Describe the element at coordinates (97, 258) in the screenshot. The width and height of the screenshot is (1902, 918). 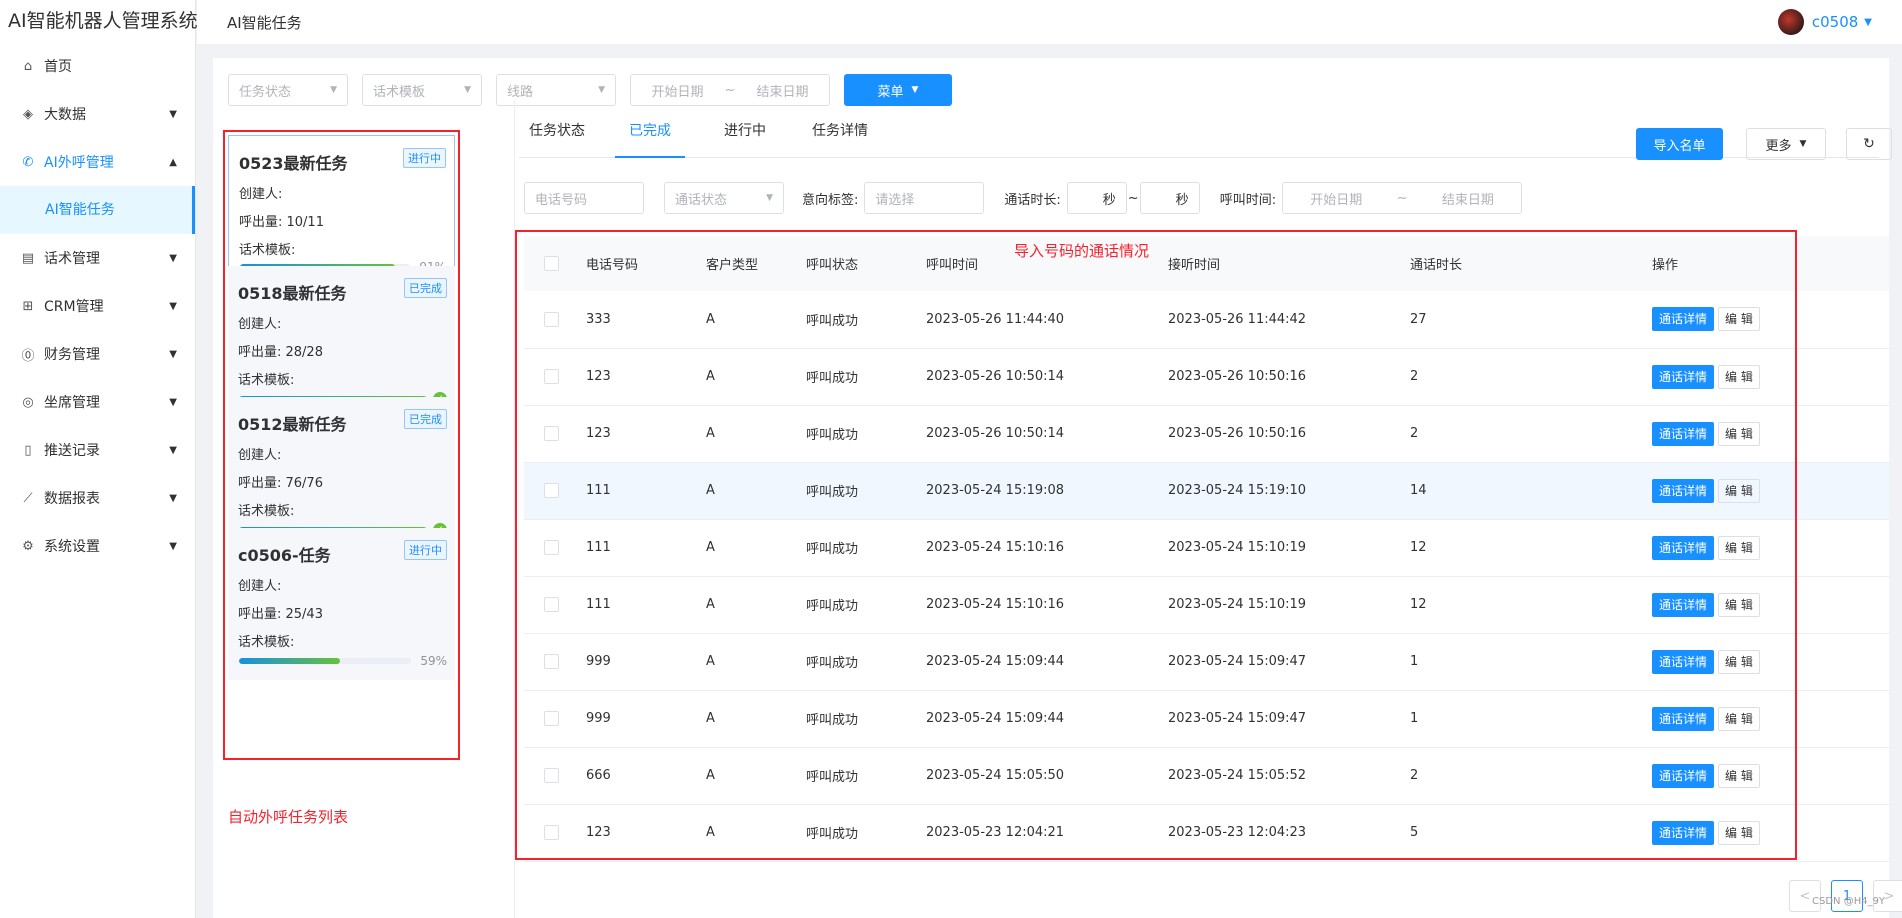
I see `sidebar-item-3: ▤ 话术管理 ▼` at that location.